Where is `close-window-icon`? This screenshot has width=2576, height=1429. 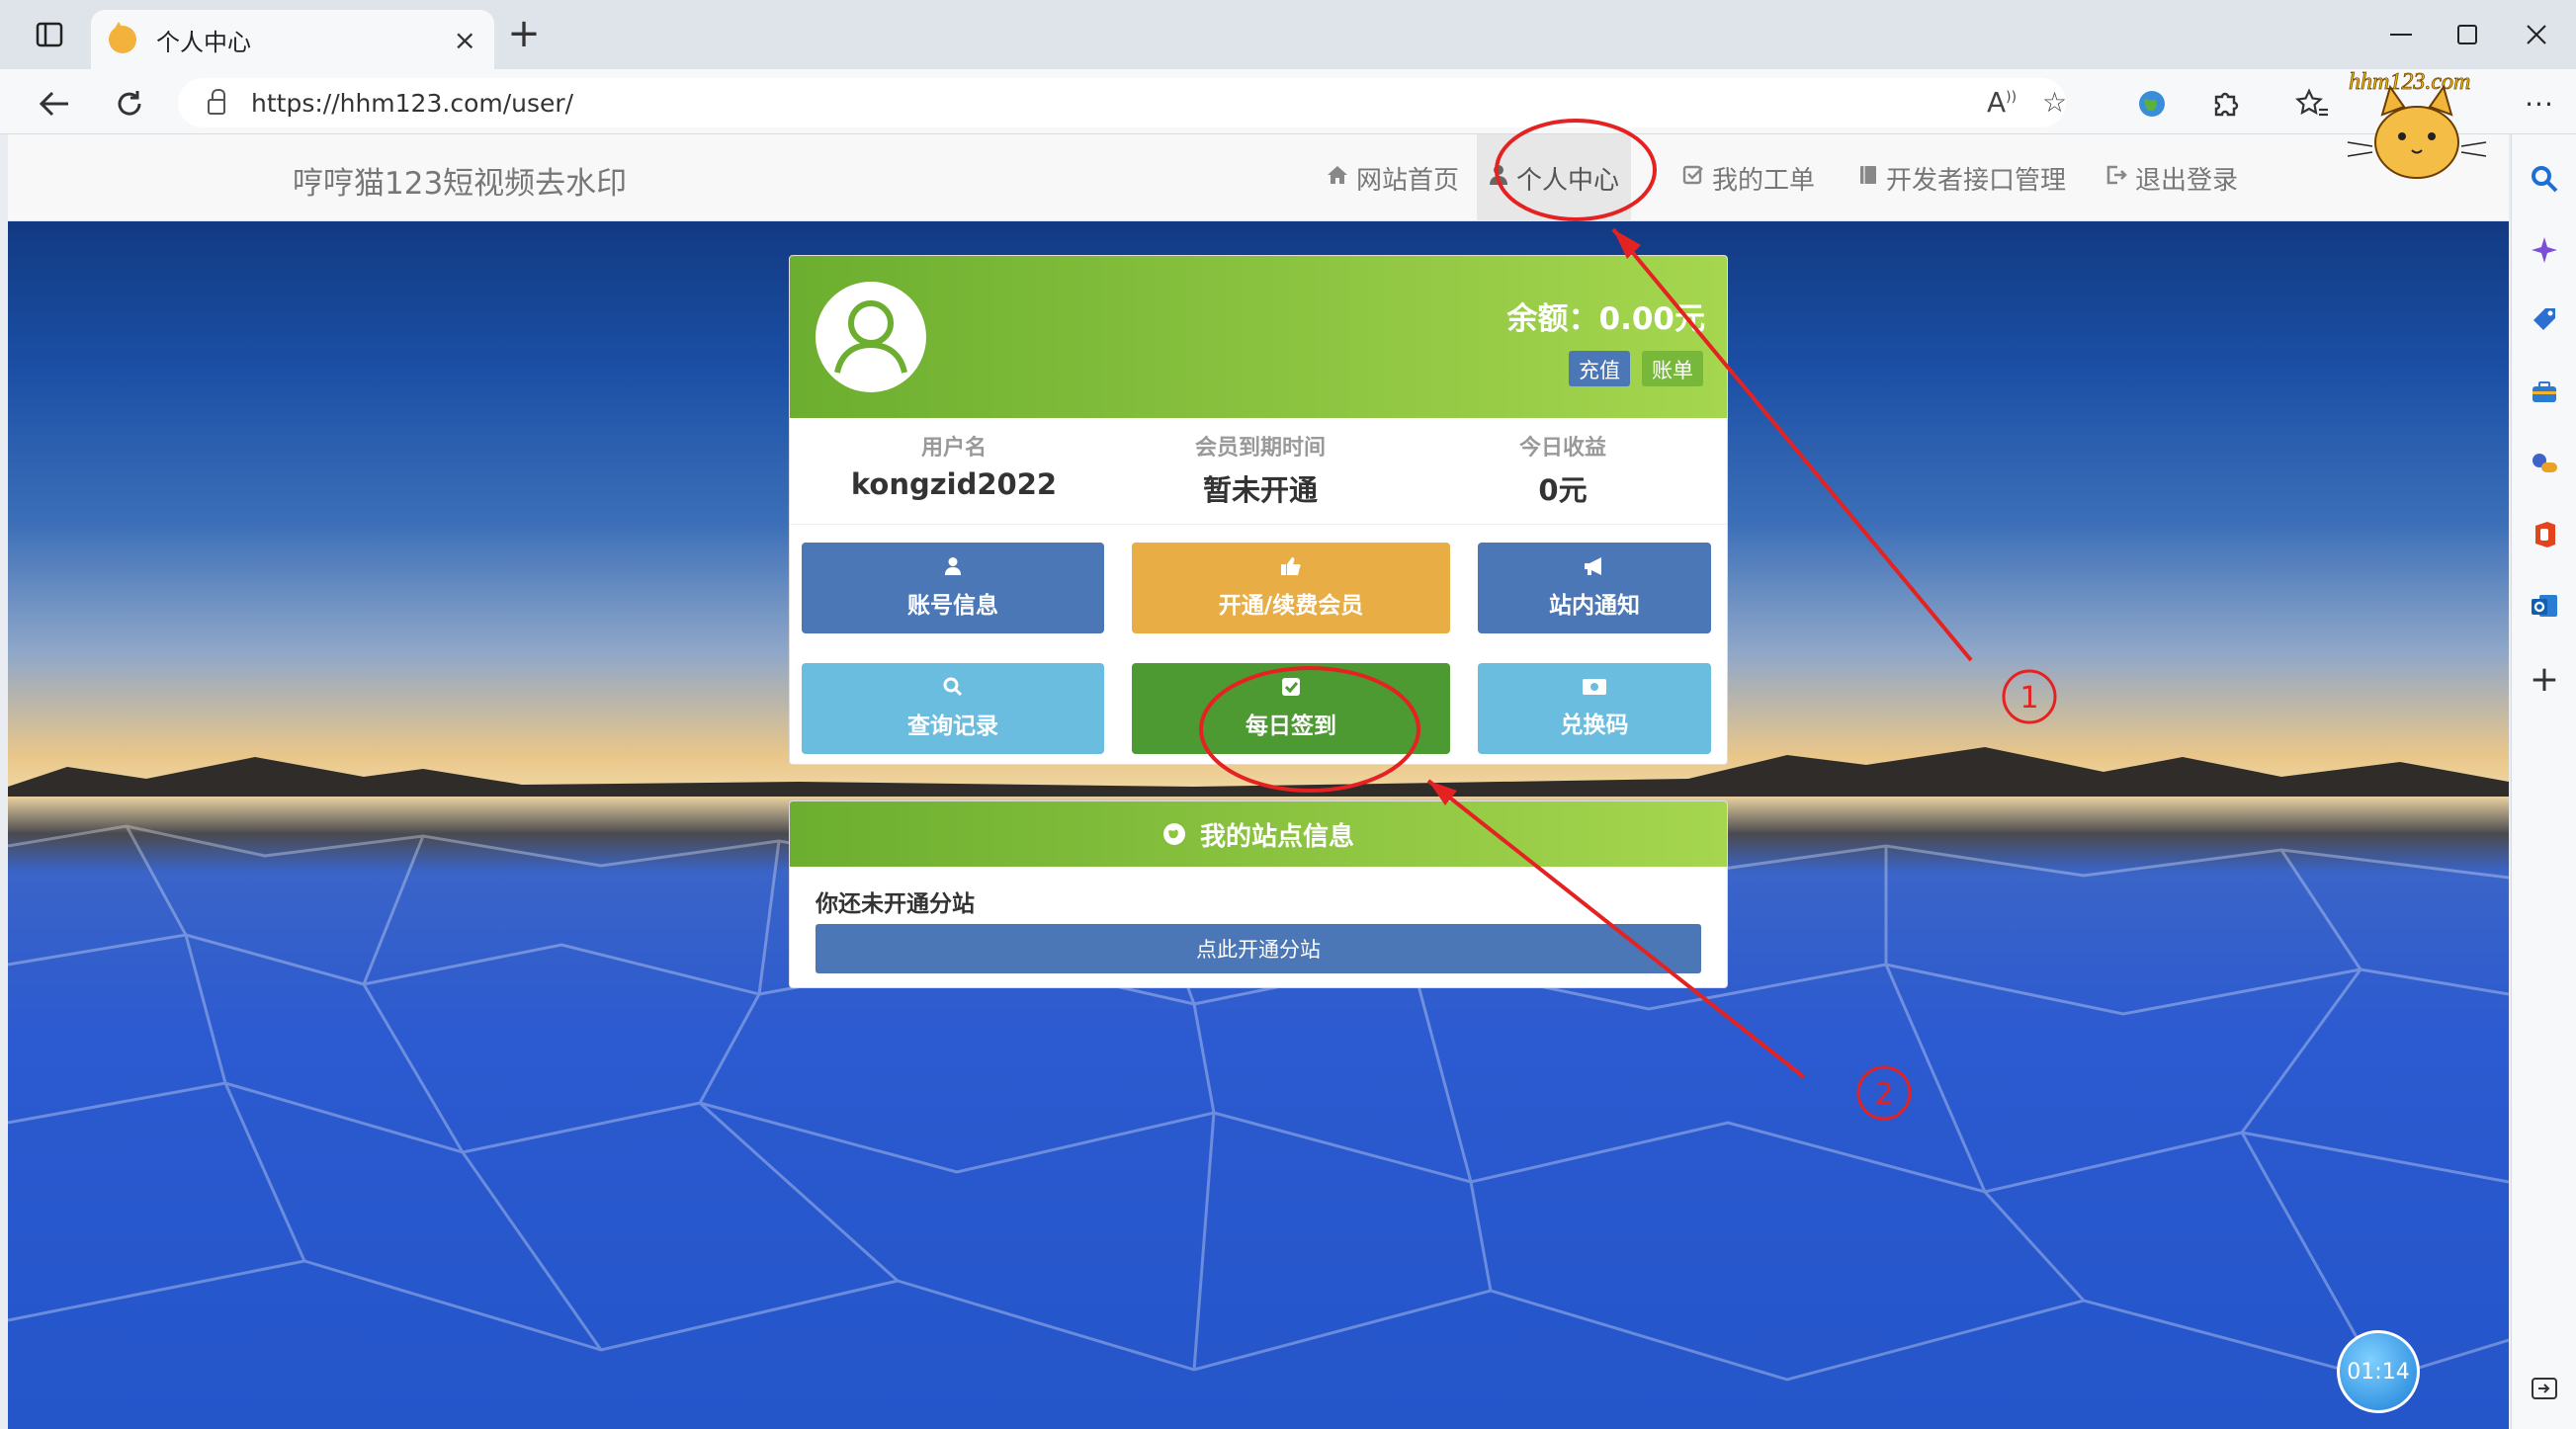
close-window-icon is located at coordinates (2536, 34).